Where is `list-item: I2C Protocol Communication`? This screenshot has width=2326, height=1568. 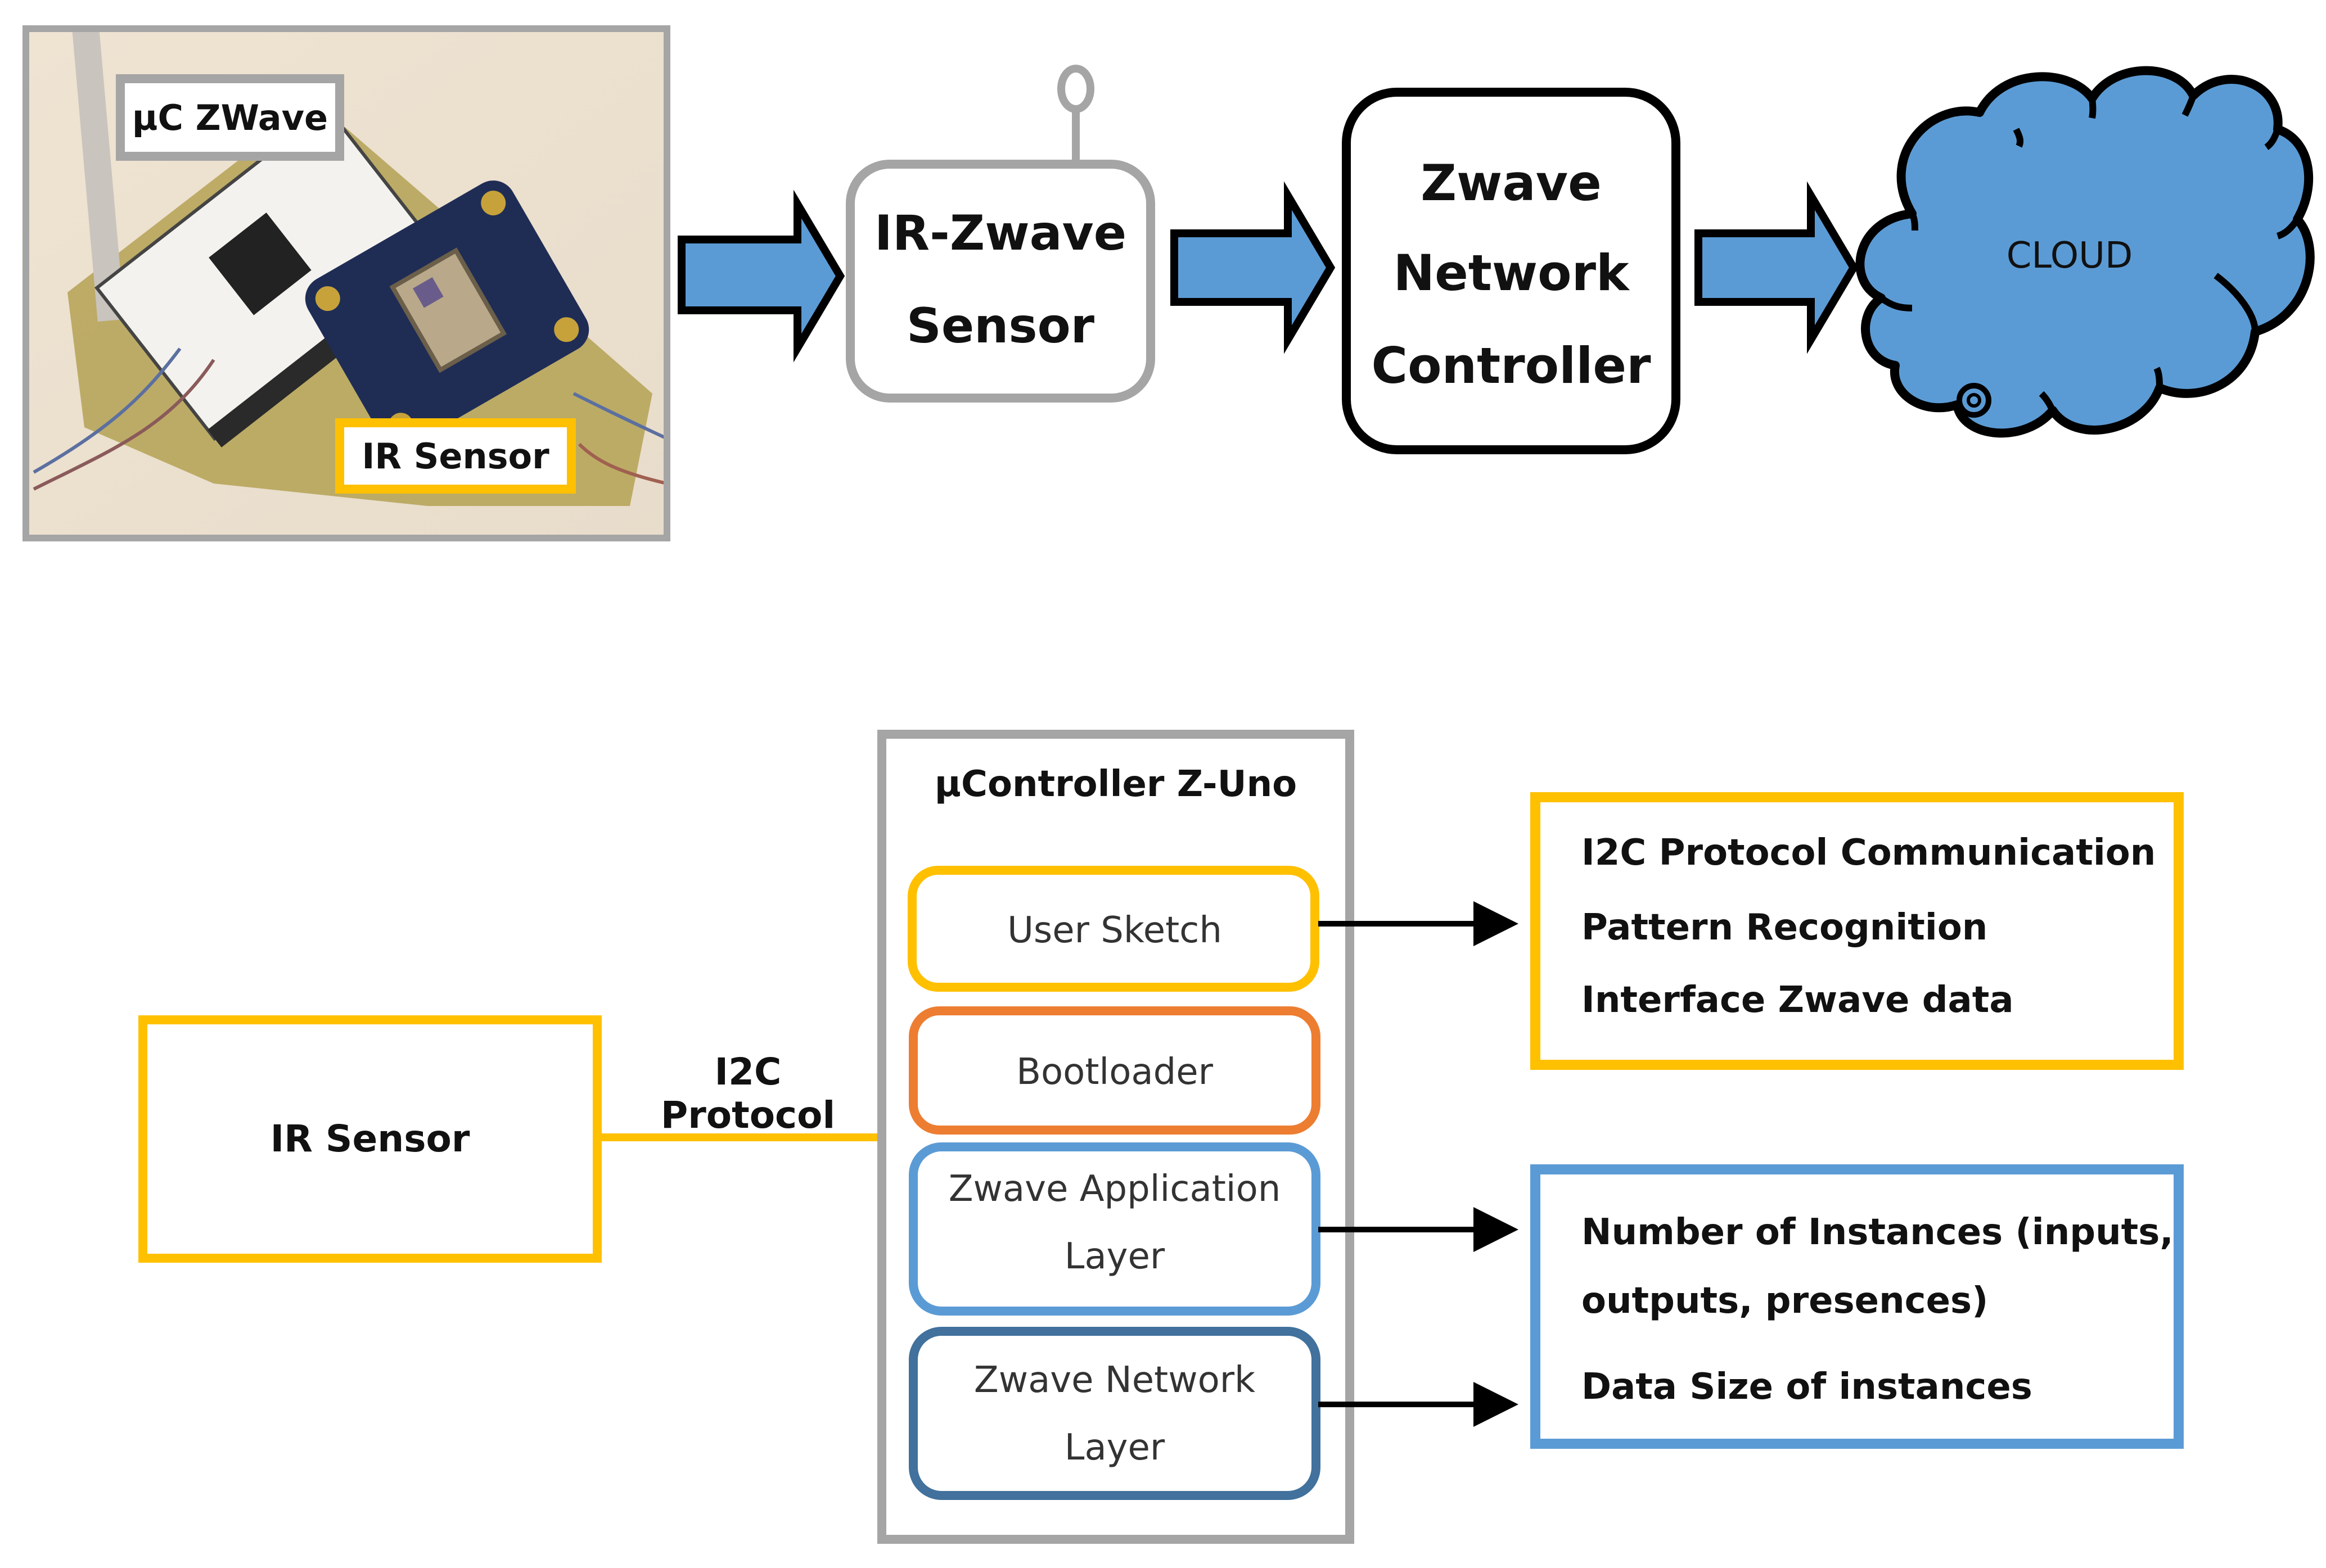 list-item: I2C Protocol Communication is located at coordinates (1868, 853).